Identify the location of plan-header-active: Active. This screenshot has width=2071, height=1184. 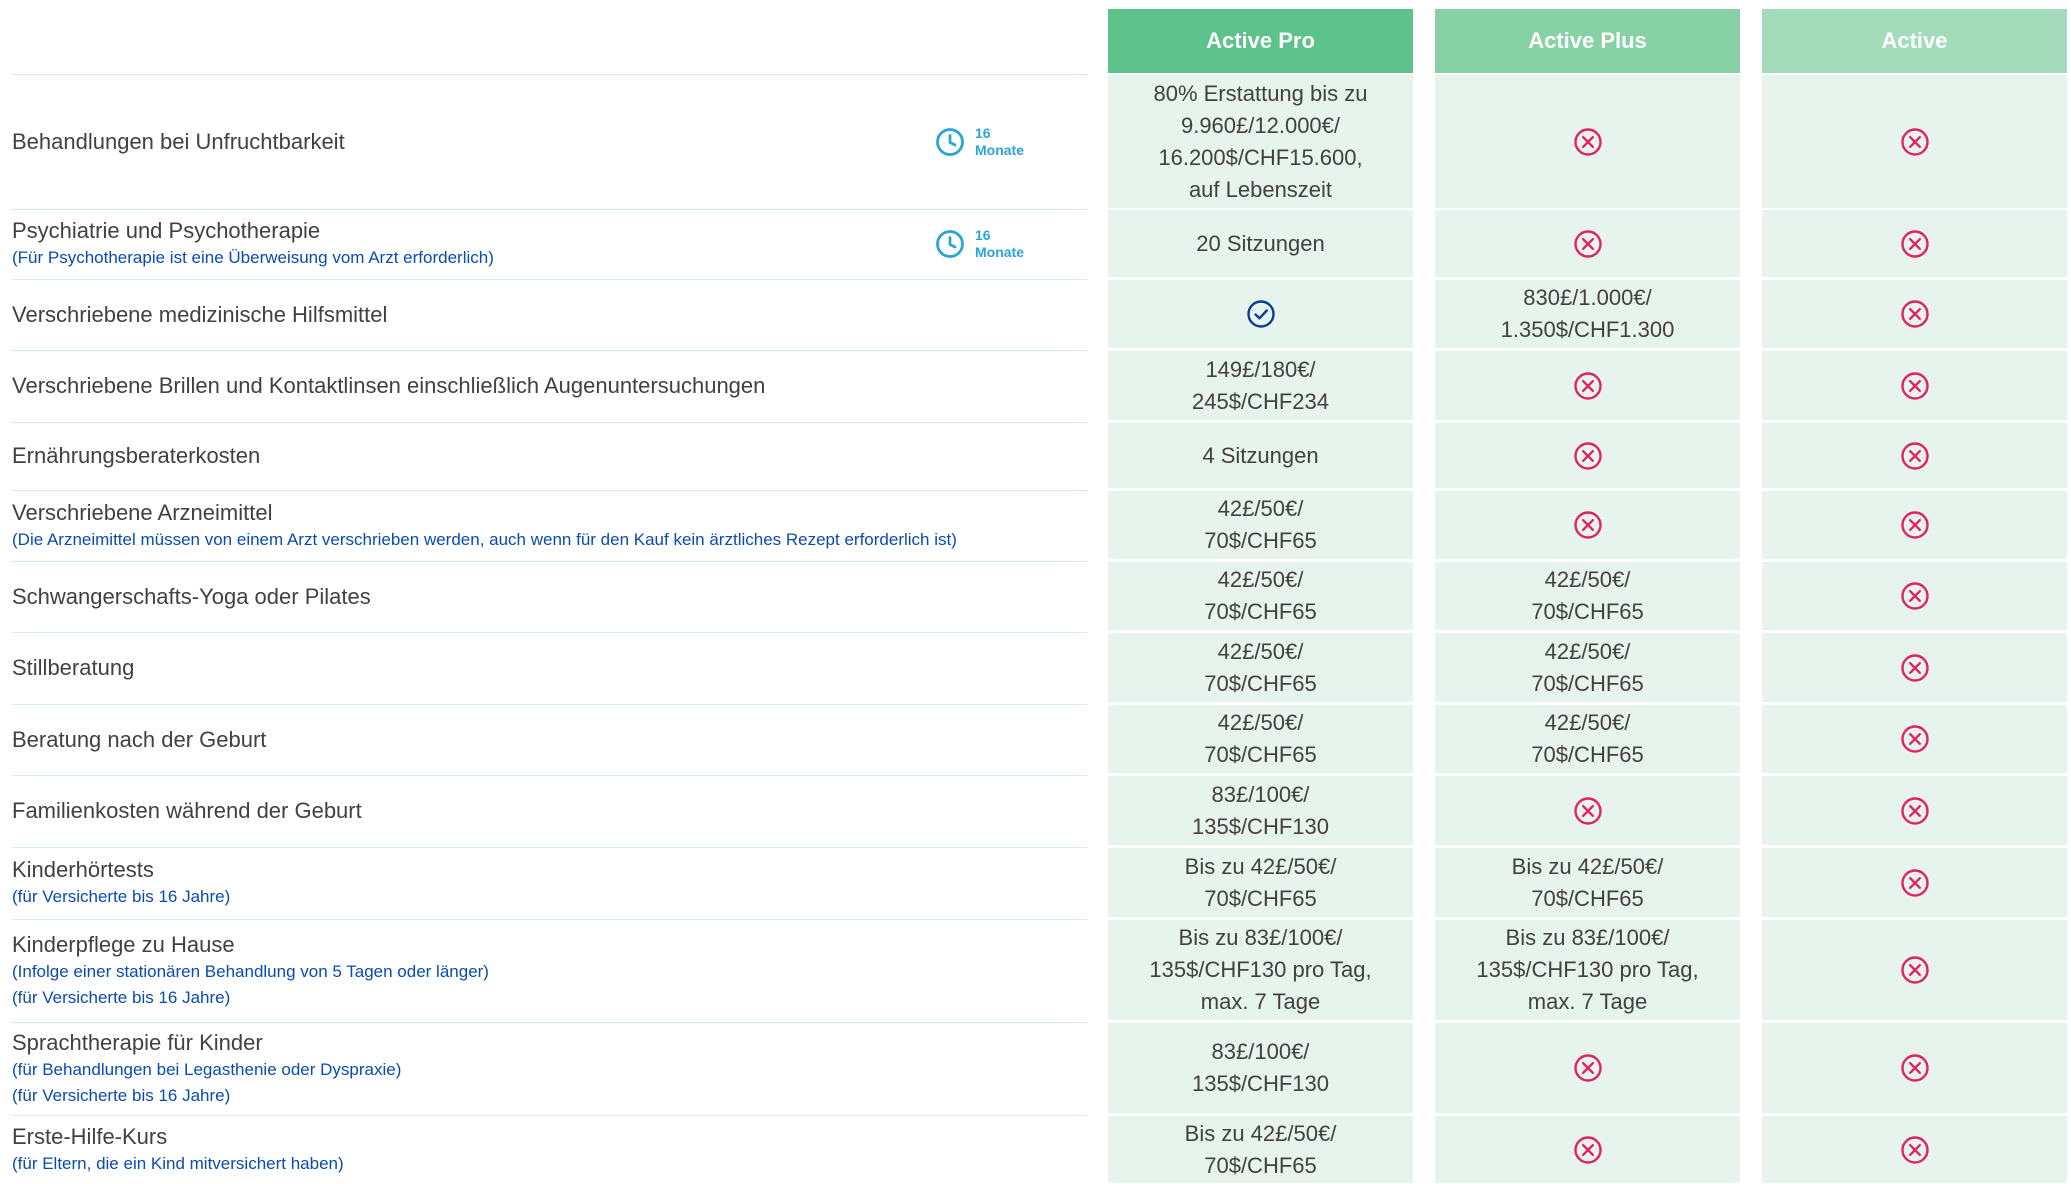
(1914, 41).